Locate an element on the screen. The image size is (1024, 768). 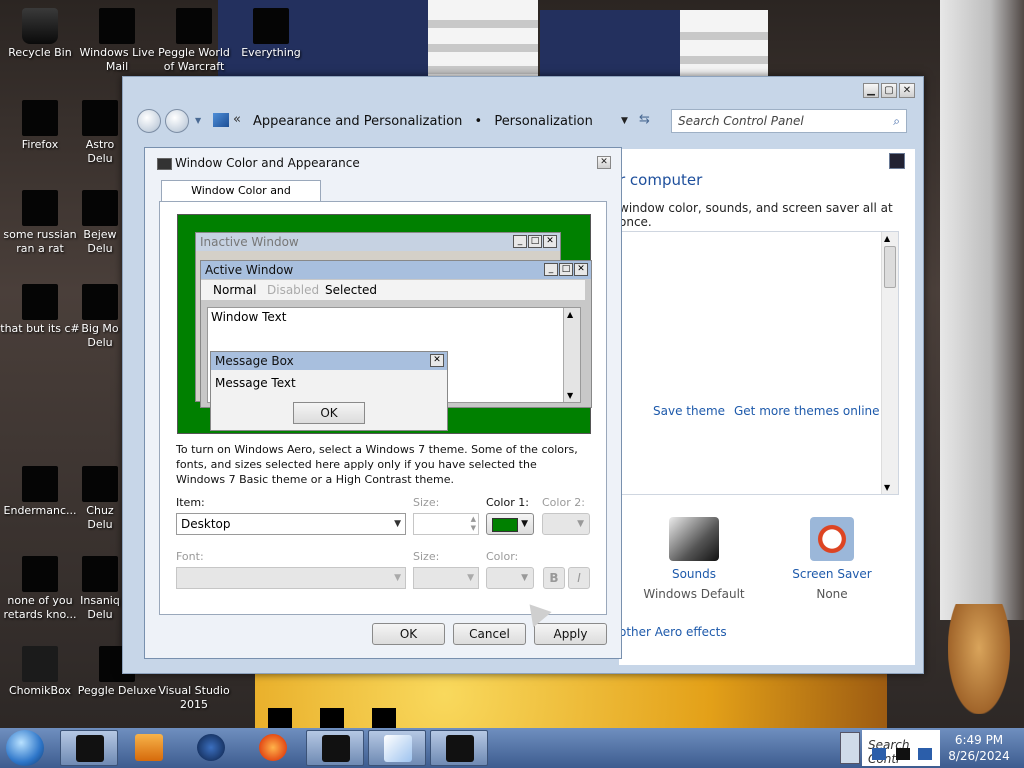
color2-picker: ▼ is located at coordinates (566, 524).